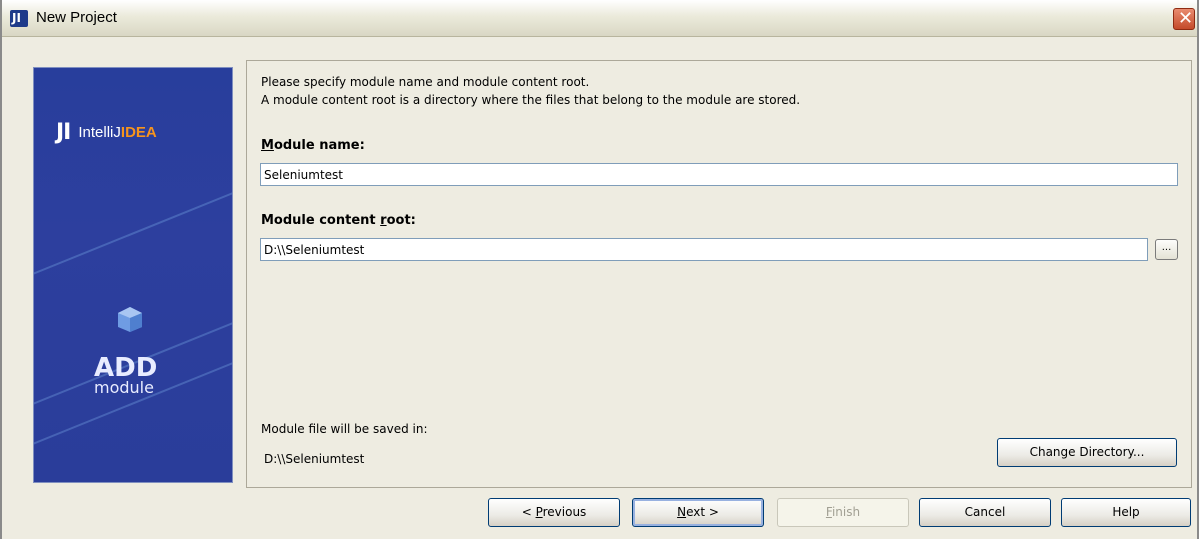  What do you see at coordinates (719, 174) in the screenshot?
I see `module-name-input: Seleniumtest` at bounding box center [719, 174].